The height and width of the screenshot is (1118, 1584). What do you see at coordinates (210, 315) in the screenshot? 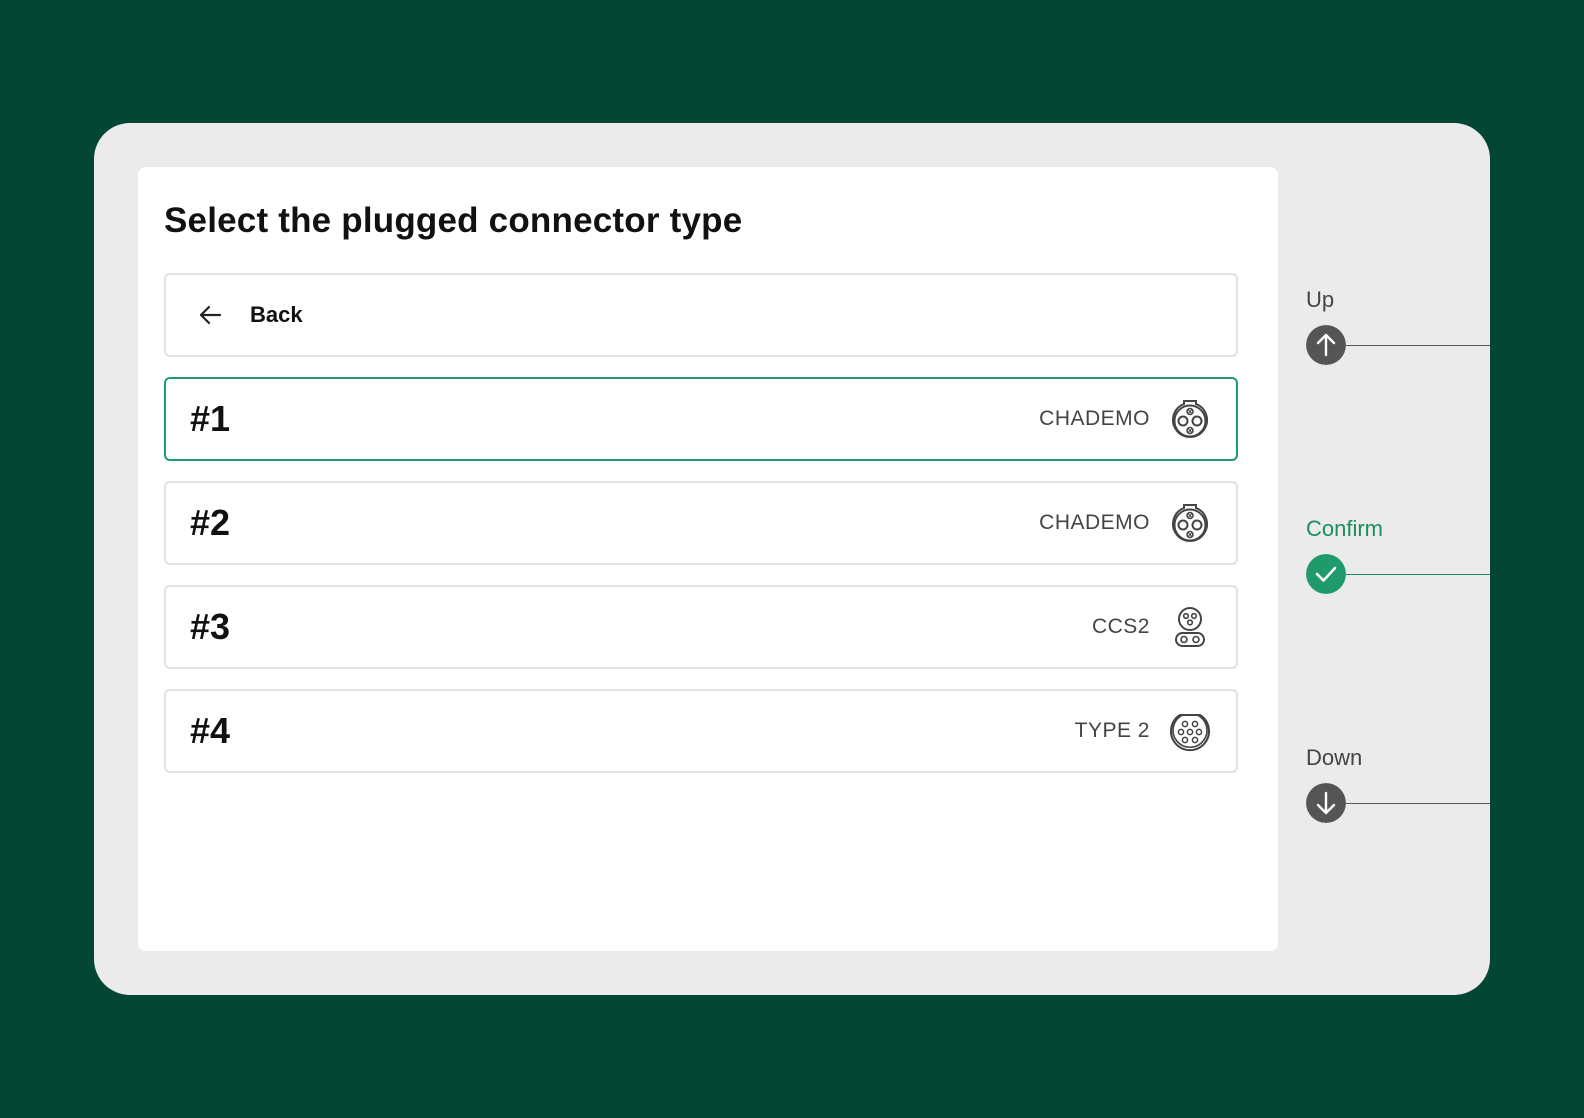
I see `arrow-left-icon` at bounding box center [210, 315].